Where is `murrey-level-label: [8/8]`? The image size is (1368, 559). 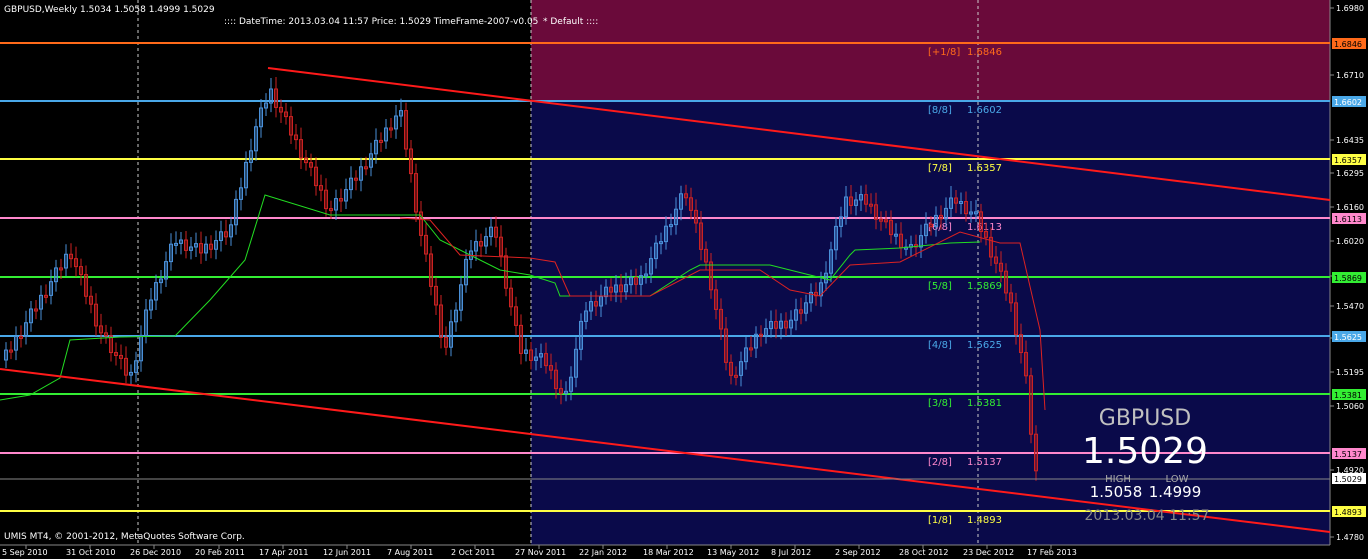
murrey-level-label: [8/8] is located at coordinates (940, 110).